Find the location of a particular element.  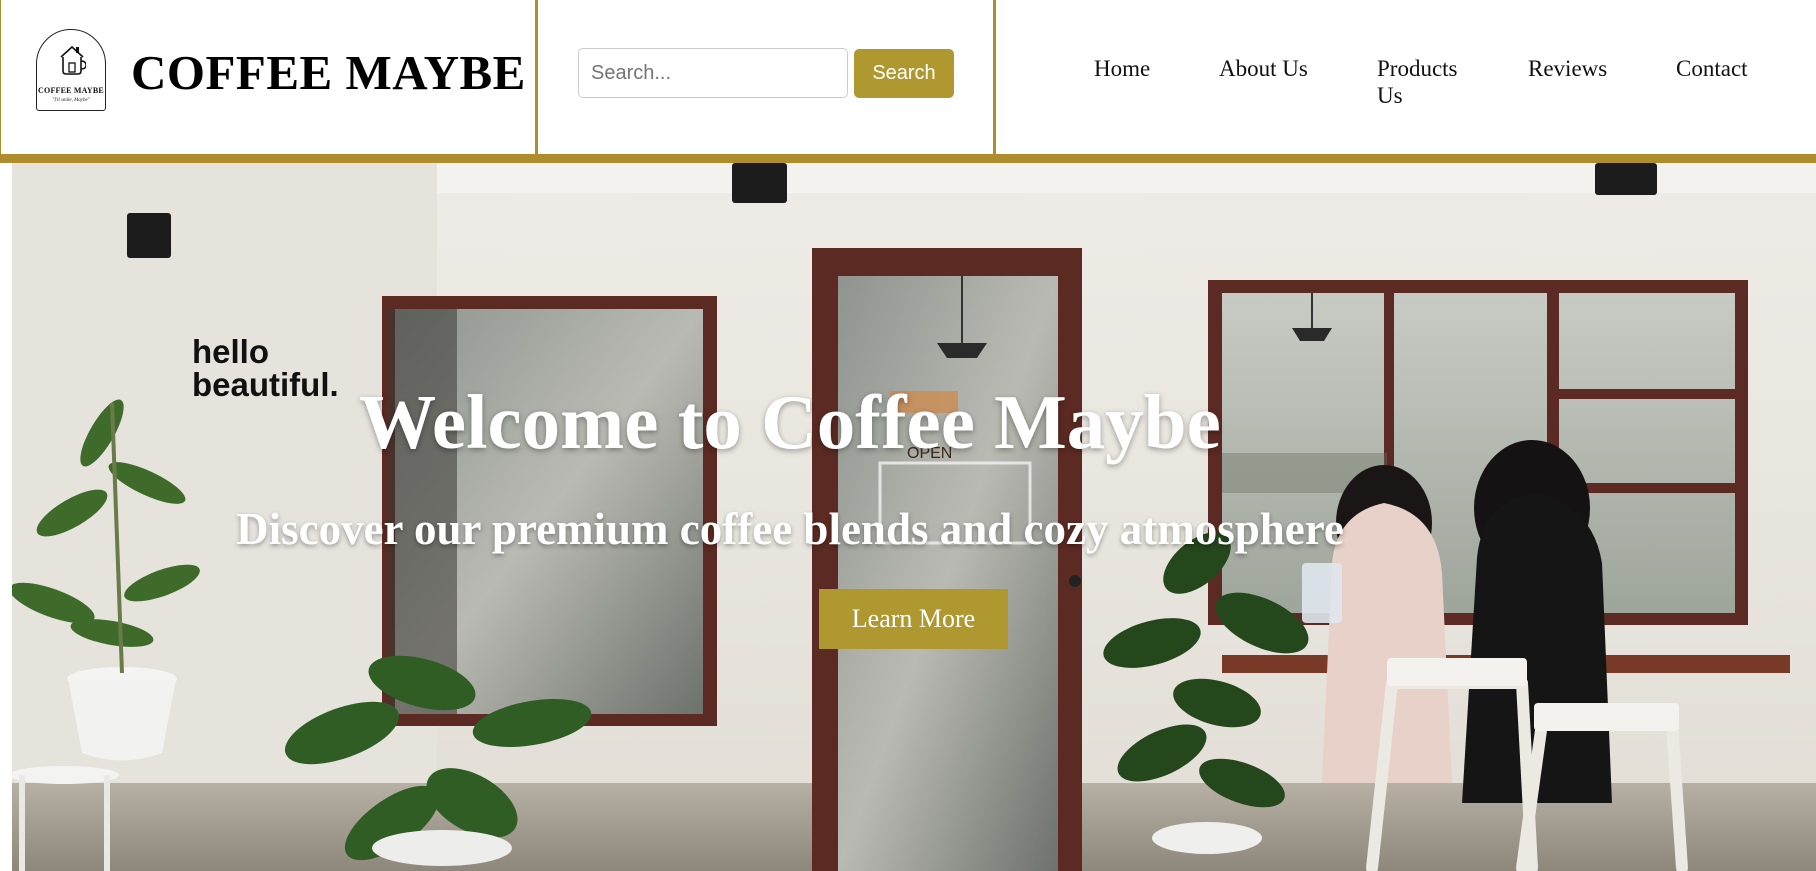

learn-more-button: Learn More is located at coordinates (913, 619).